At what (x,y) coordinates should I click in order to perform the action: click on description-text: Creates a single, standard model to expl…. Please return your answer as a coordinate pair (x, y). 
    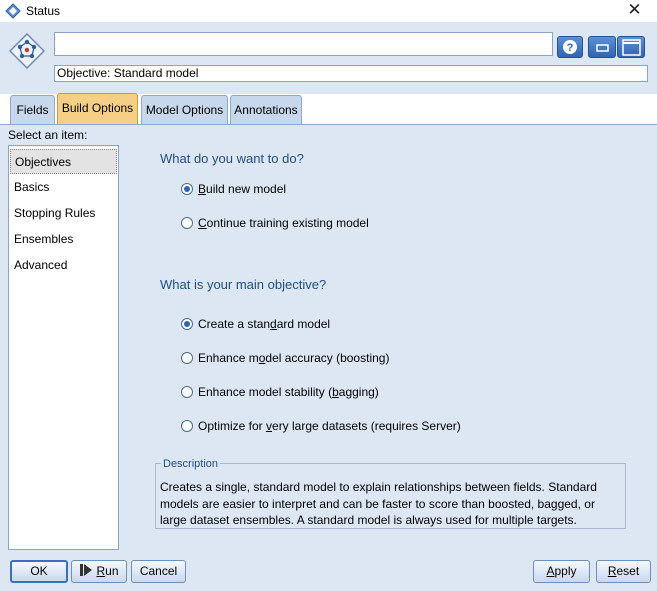
    Looking at the image, I should click on (378, 503).